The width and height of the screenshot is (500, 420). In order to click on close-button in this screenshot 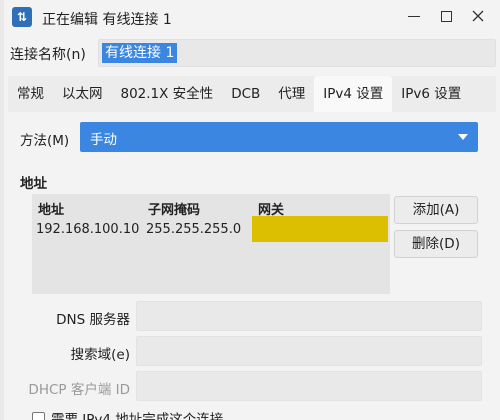, I will do `click(478, 16)`.